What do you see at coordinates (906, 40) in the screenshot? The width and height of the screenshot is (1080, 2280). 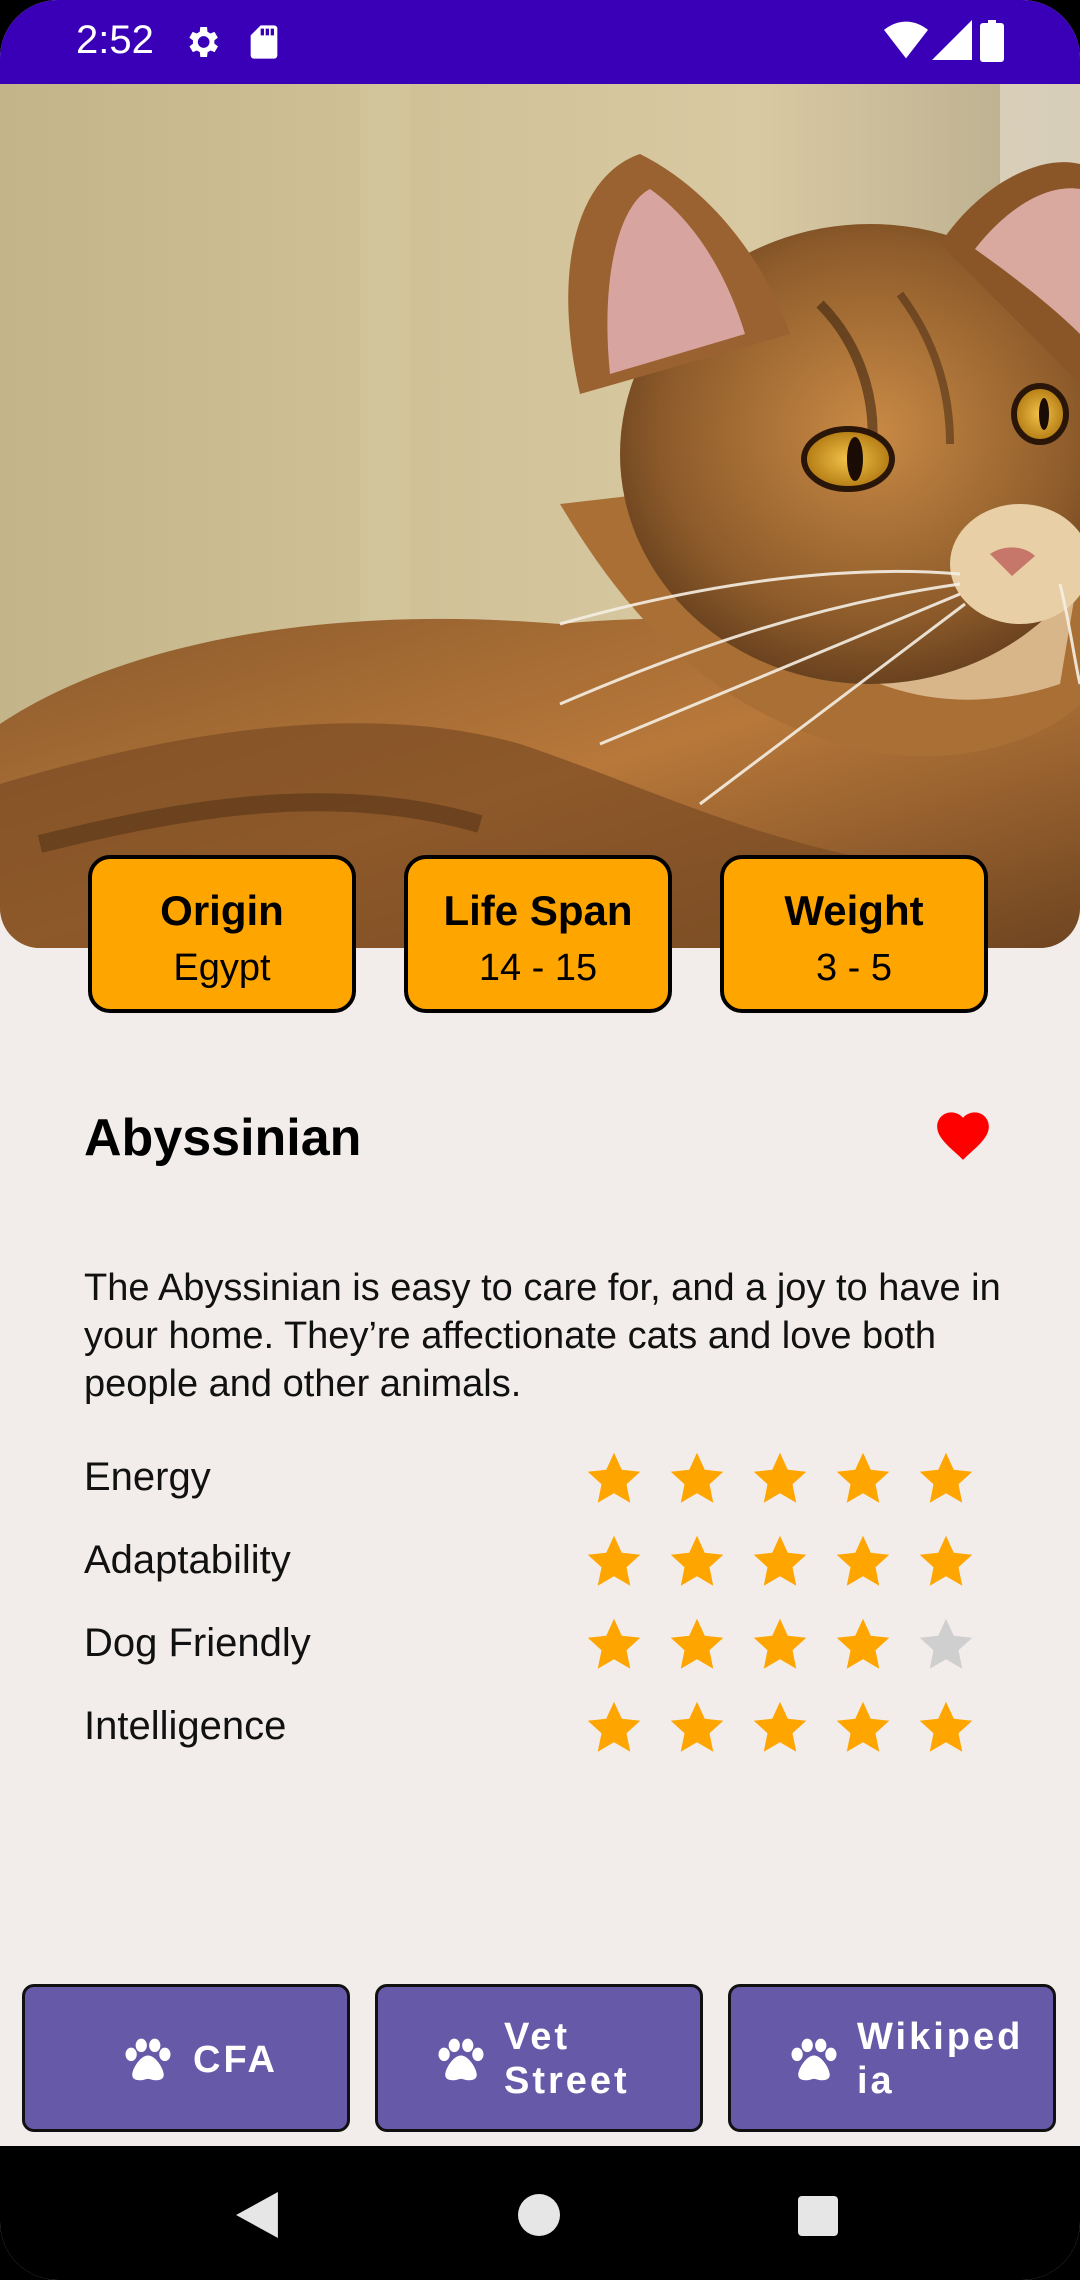 I see `wifi-icon` at bounding box center [906, 40].